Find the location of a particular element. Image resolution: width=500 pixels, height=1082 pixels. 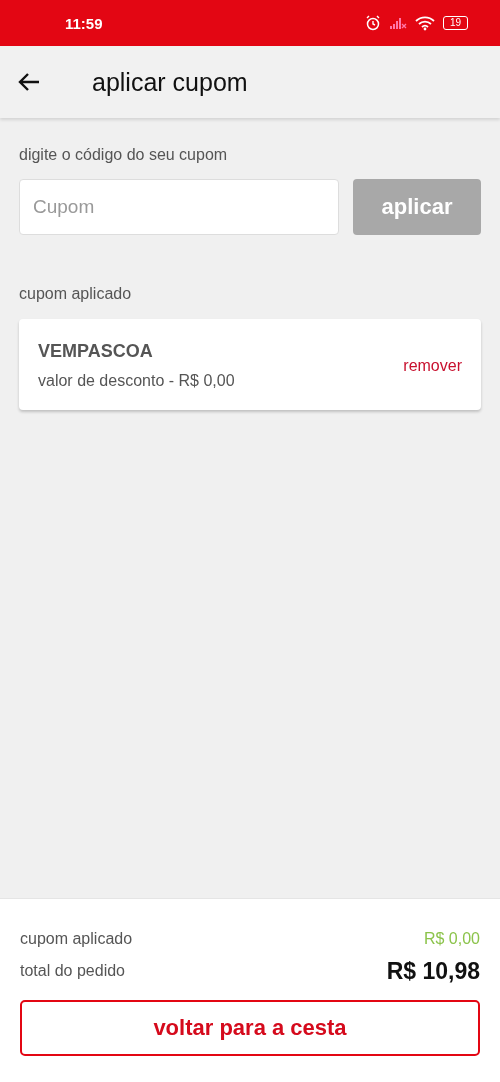

back-arrow-icon is located at coordinates (29, 82).